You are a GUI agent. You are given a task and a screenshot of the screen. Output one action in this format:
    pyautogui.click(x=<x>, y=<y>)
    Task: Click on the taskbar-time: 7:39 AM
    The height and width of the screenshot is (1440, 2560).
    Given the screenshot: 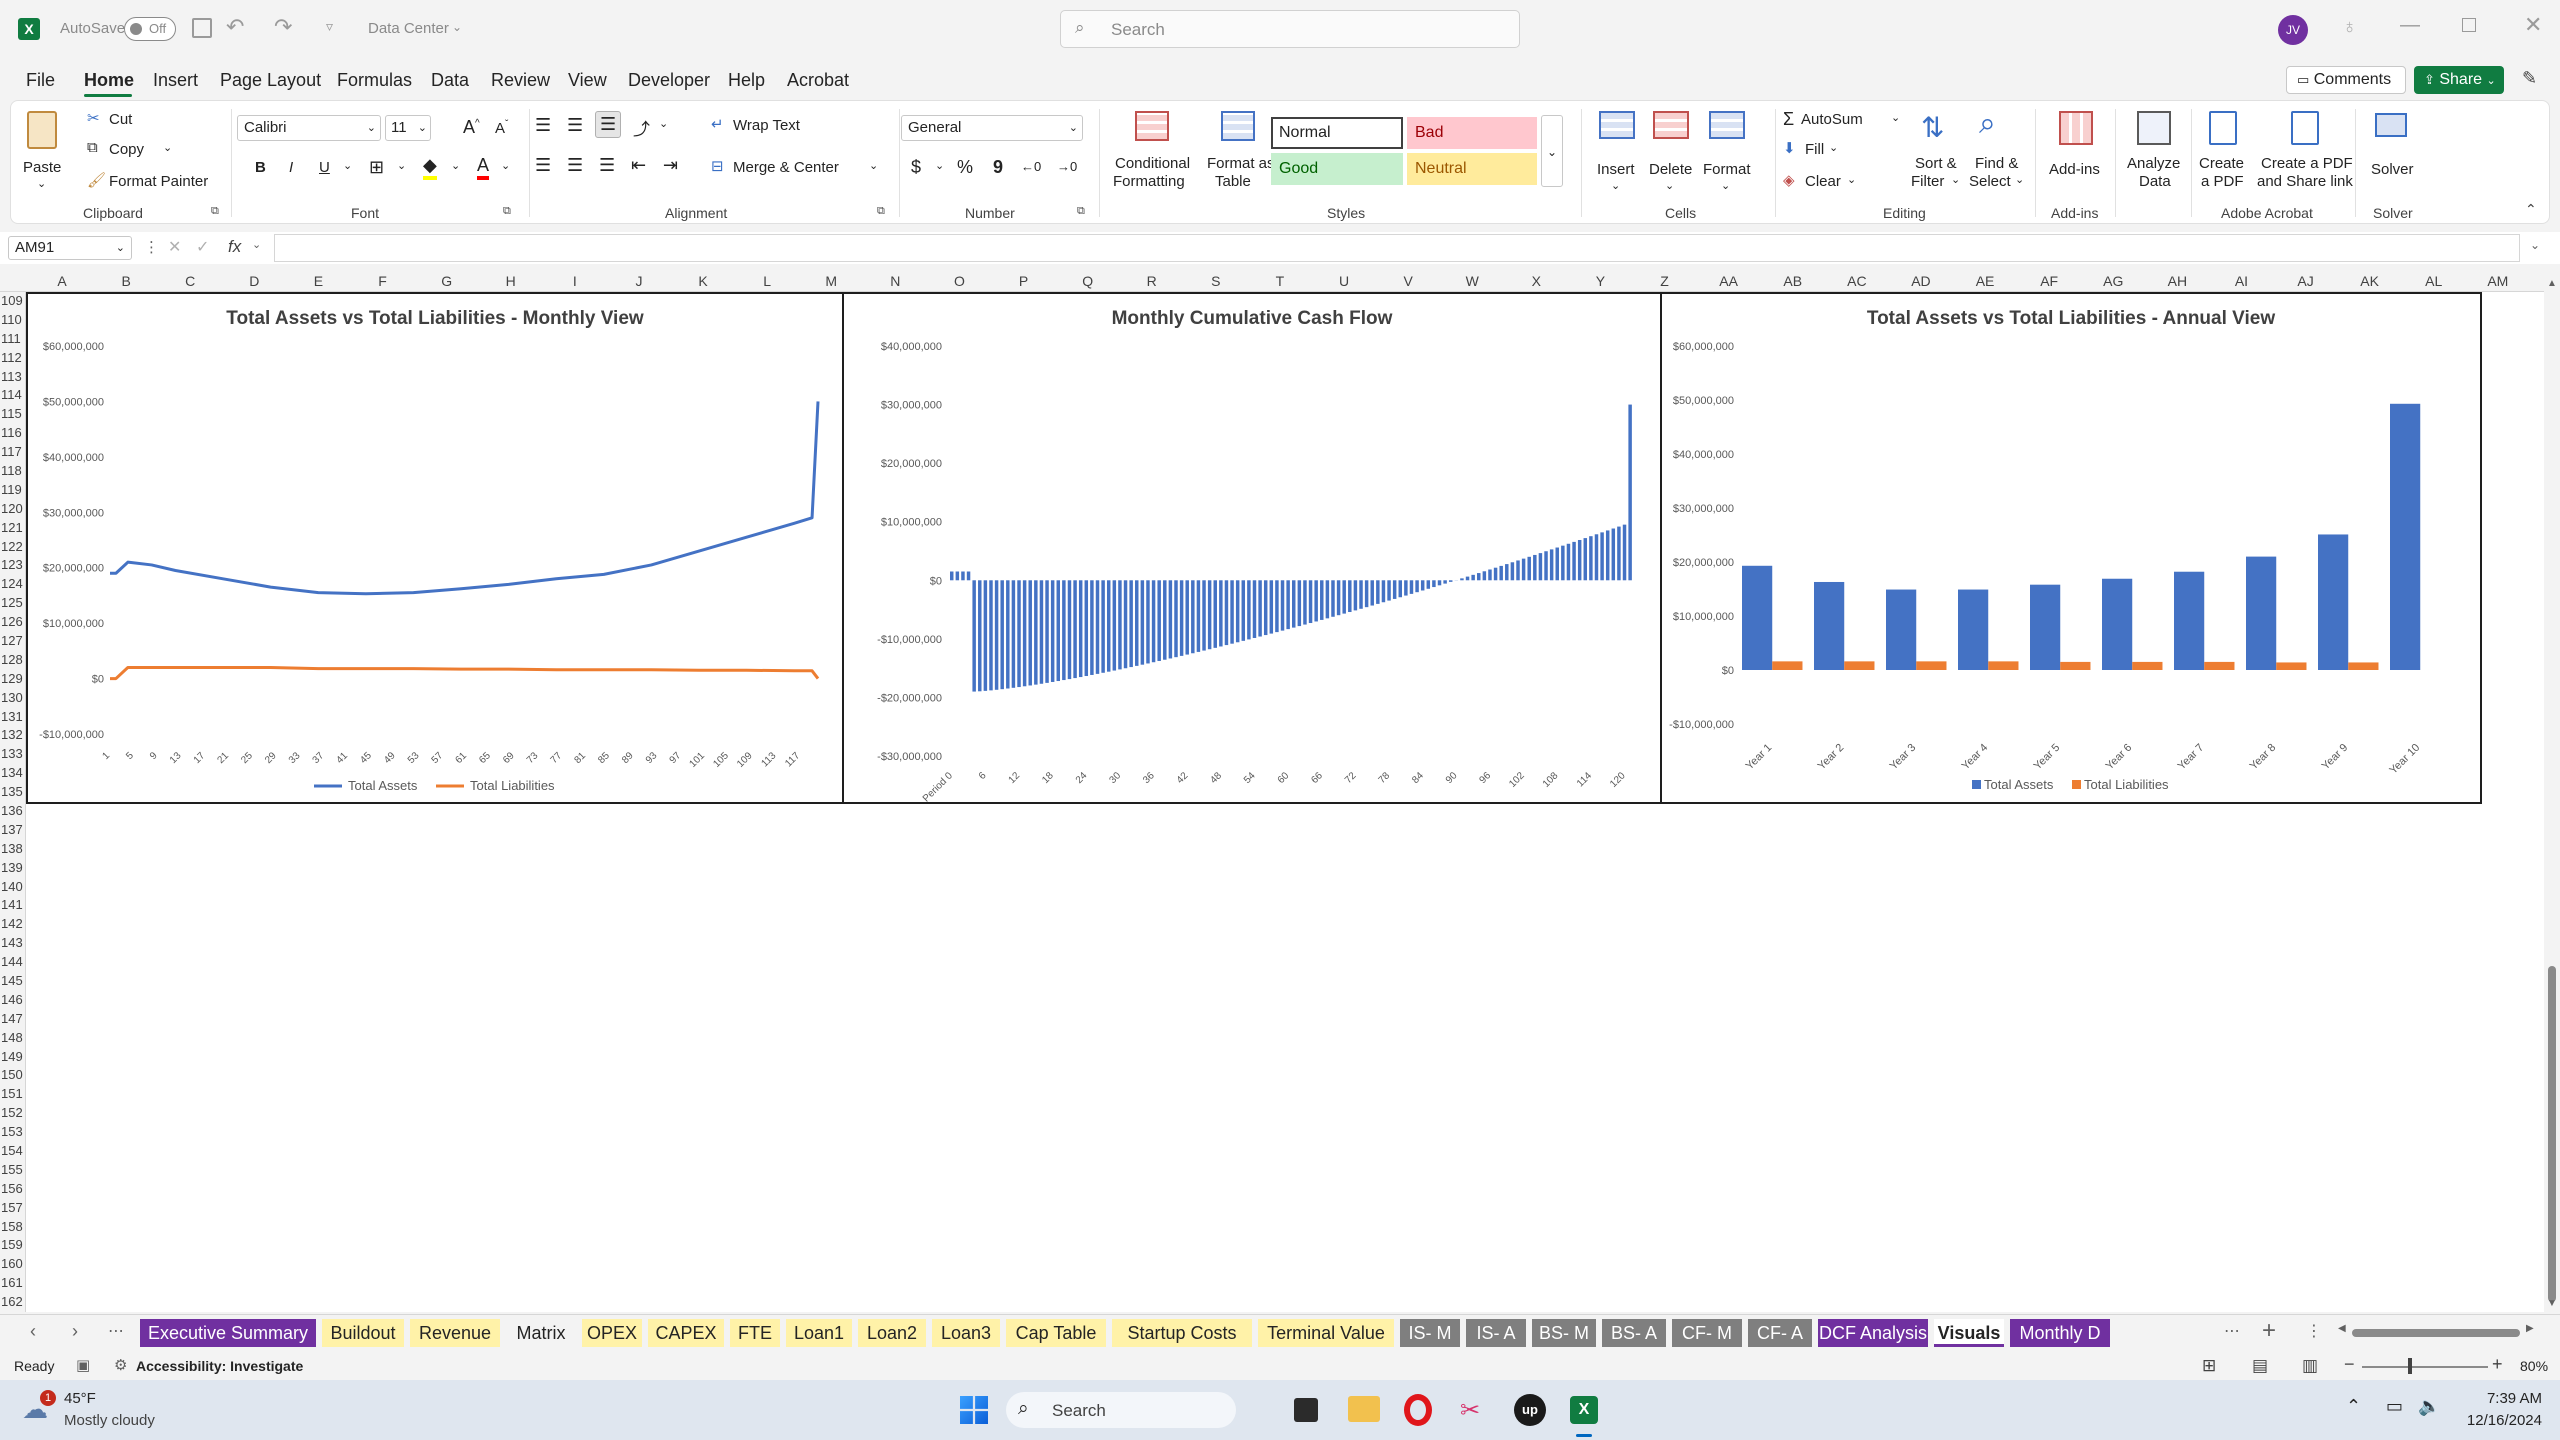 What is the action you would take?
    pyautogui.click(x=2502, y=1398)
    